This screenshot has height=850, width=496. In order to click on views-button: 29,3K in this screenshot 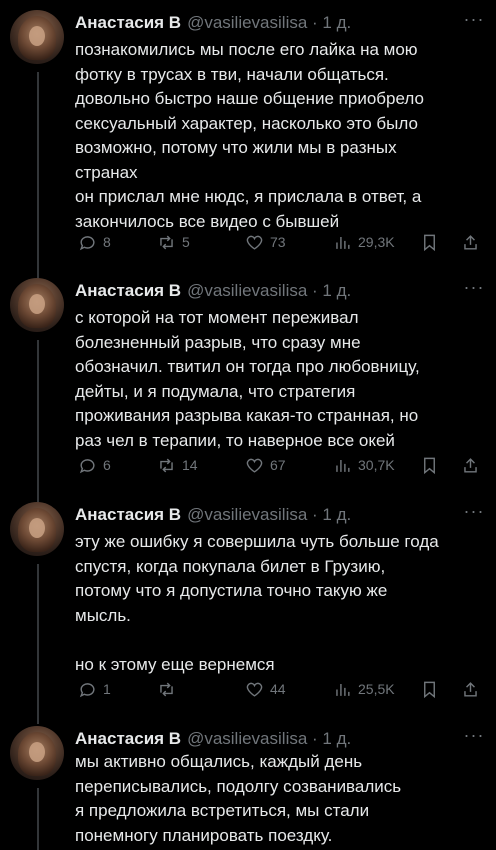, I will do `click(364, 242)`.